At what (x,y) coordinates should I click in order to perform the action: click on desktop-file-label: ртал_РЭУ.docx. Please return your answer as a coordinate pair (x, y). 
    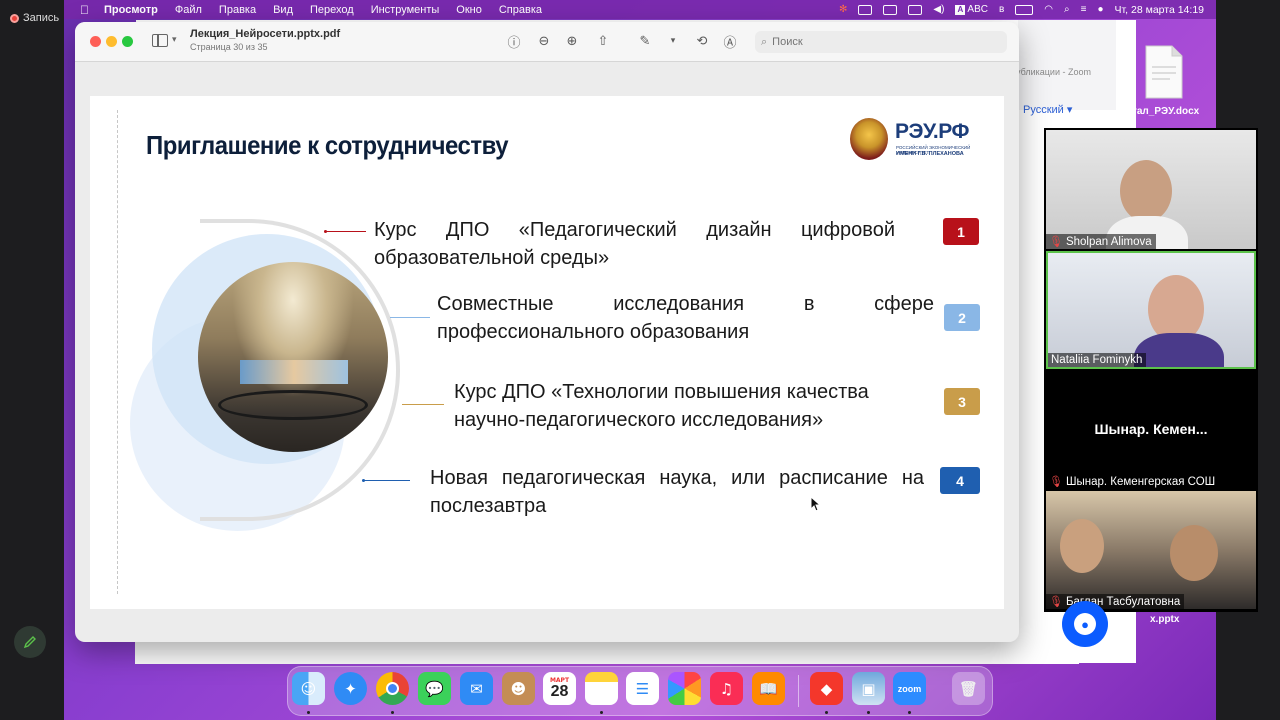
    Looking at the image, I should click on (1162, 111).